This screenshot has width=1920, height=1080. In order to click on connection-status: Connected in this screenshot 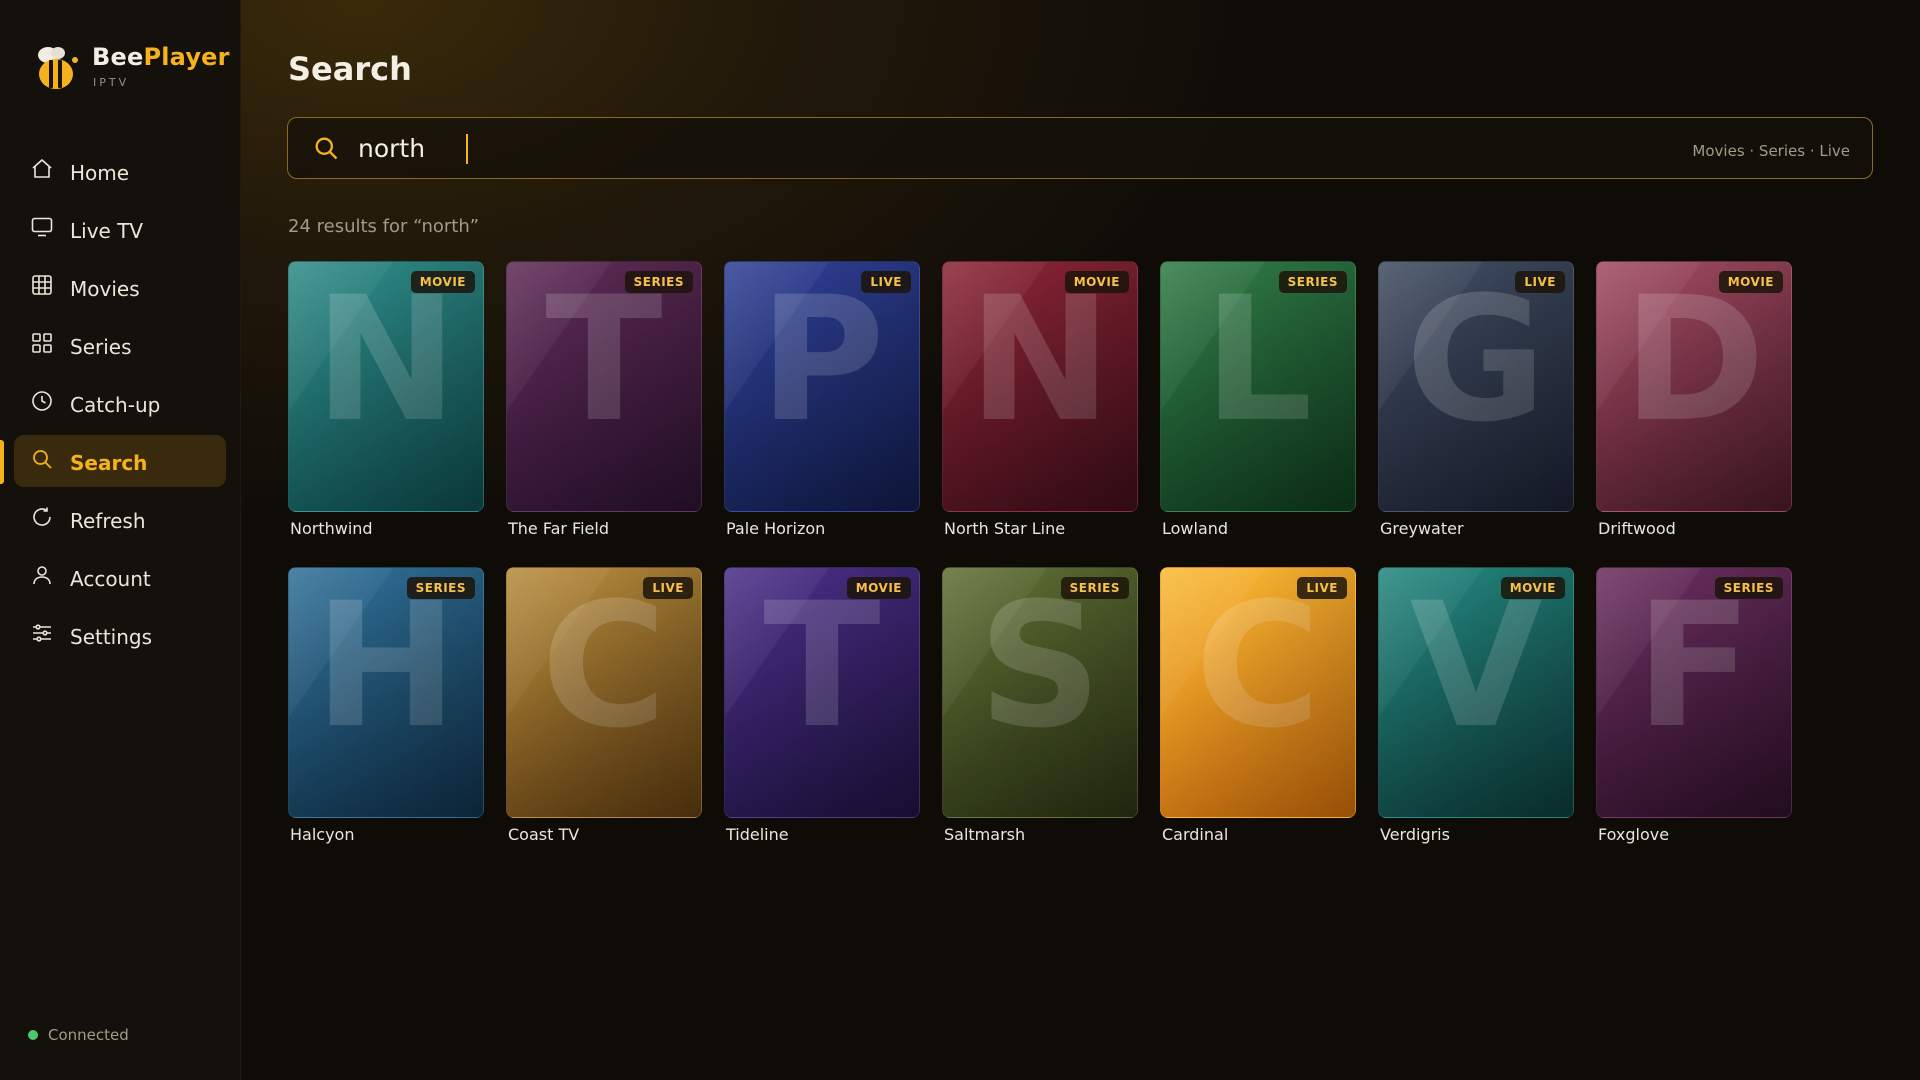, I will do `click(78, 1035)`.